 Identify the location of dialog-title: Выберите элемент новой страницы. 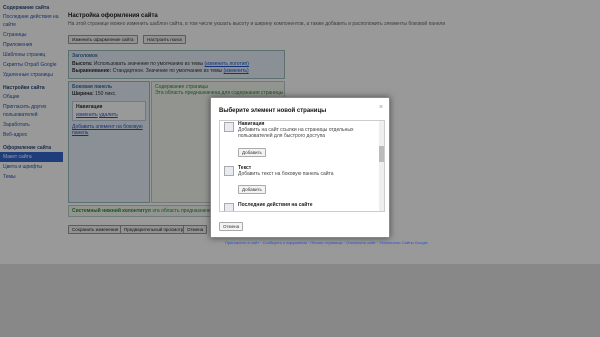
(273, 111).